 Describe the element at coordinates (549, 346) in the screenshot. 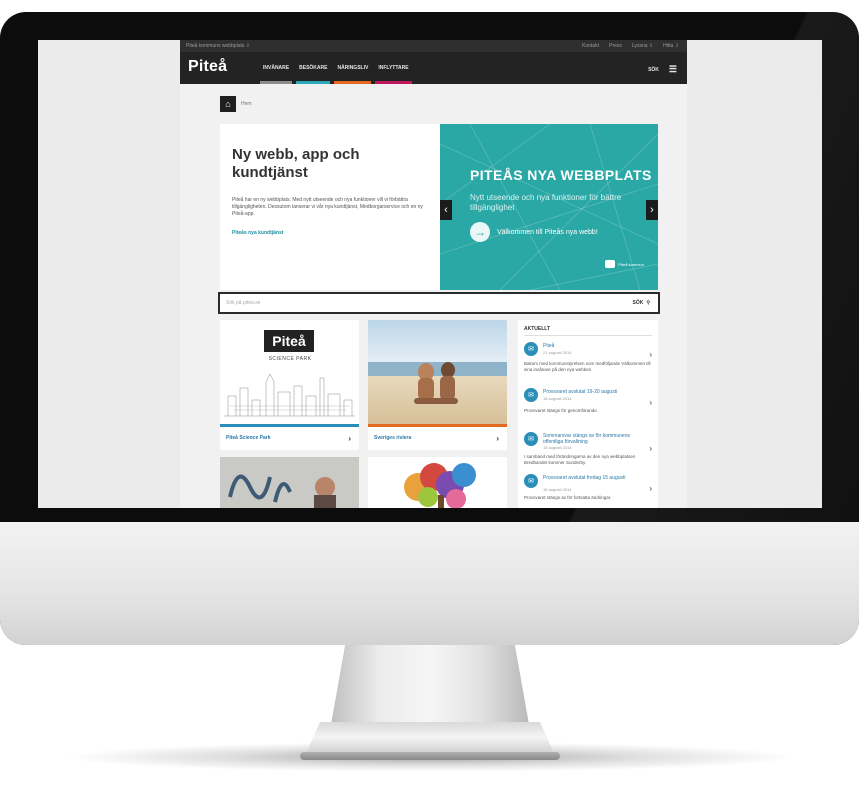

I see `news-title: Piteå` at that location.